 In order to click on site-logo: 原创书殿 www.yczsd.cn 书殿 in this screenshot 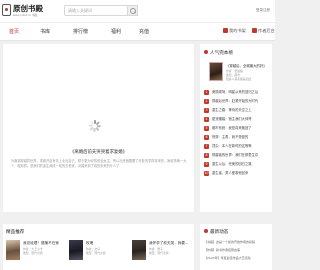, I will do `click(22, 11)`.